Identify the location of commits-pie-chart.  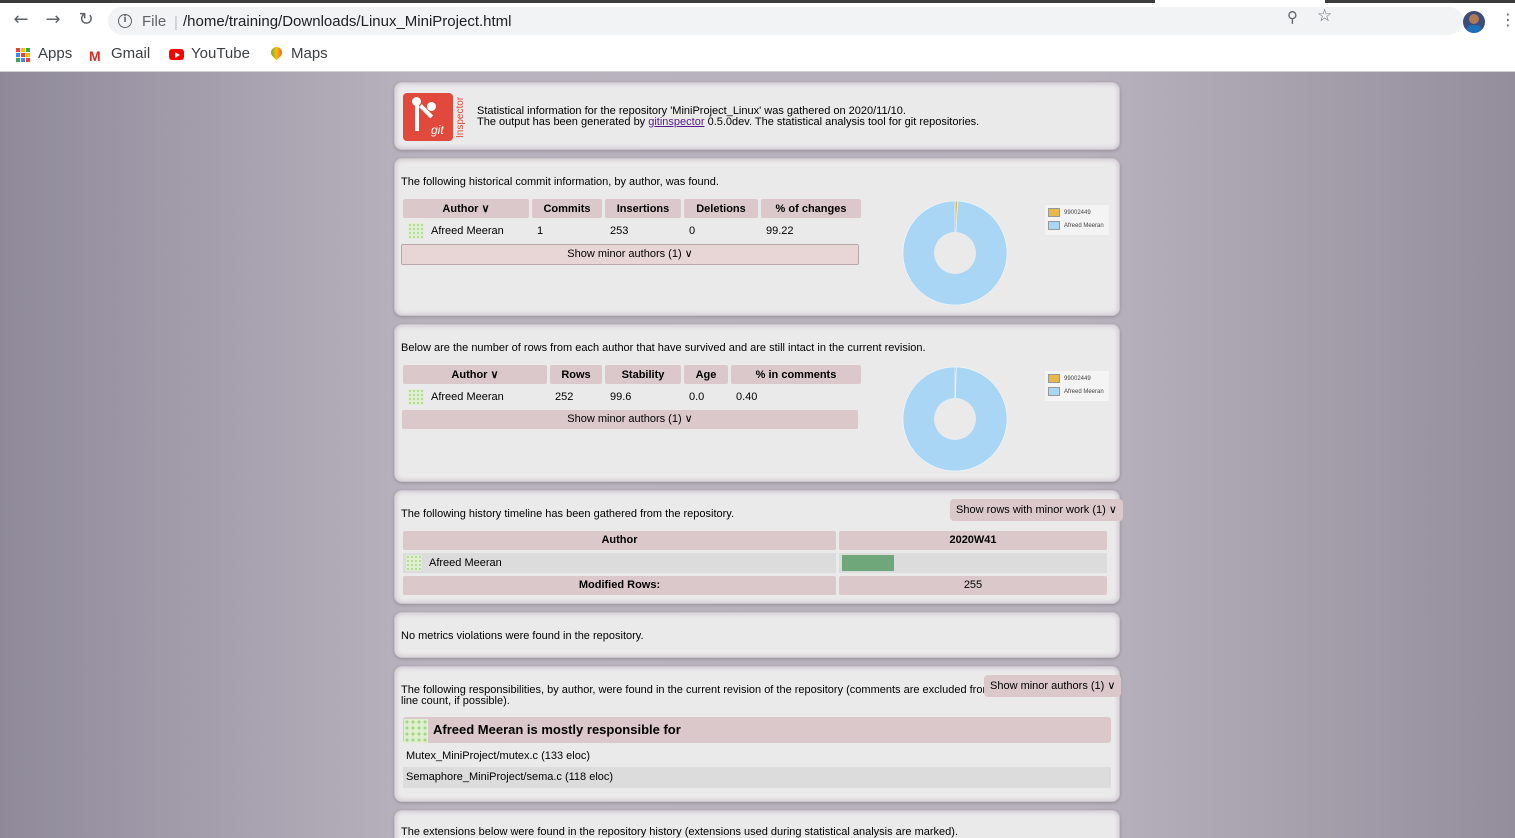
(955, 253).